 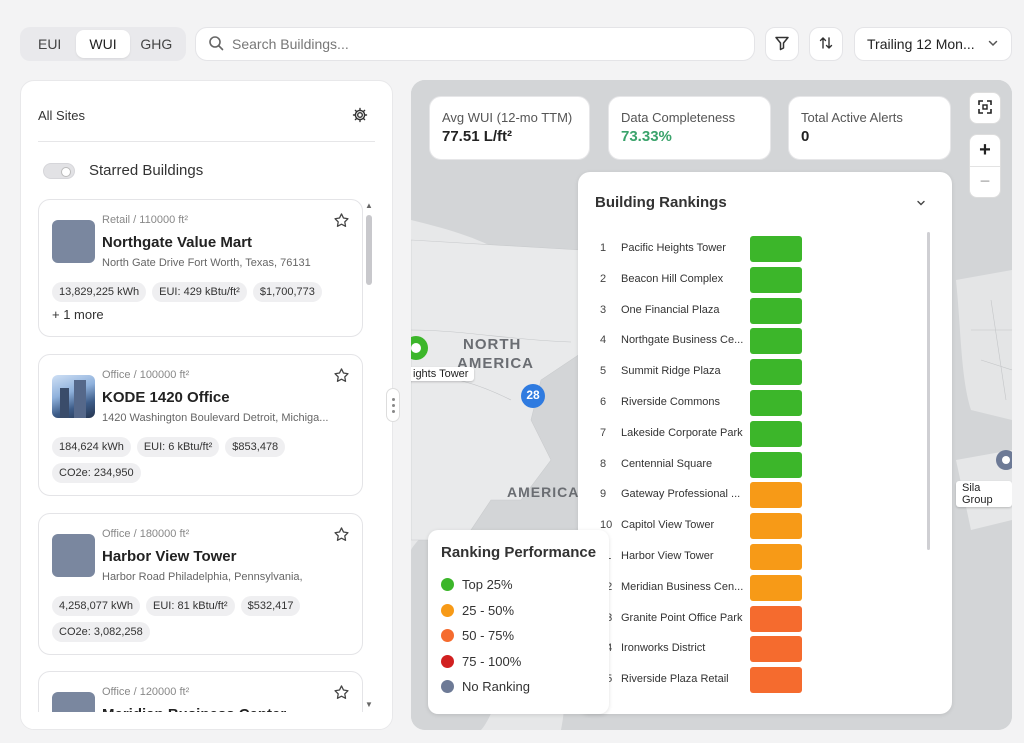 I want to click on cluster-count: 28, so click(x=533, y=395).